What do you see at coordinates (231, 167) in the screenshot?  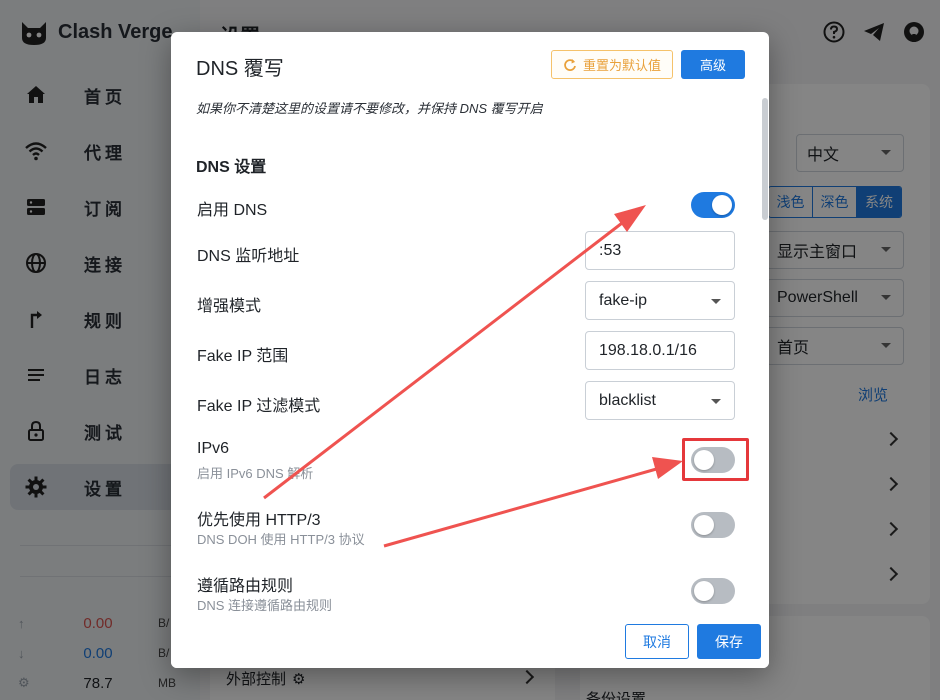 I see `section-title: DNS 设置` at bounding box center [231, 167].